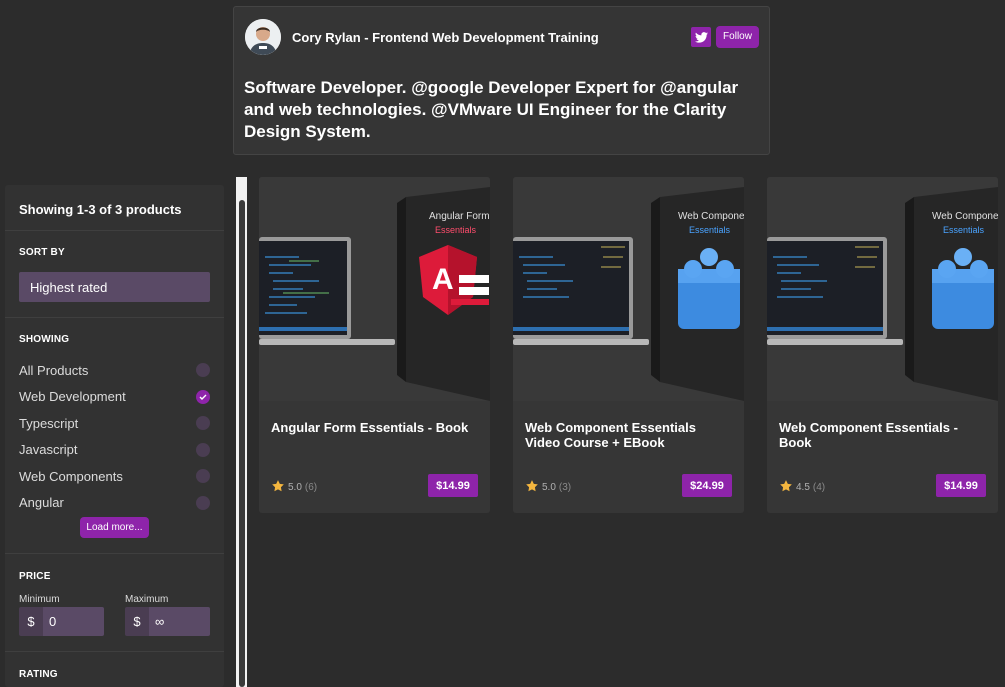  Describe the element at coordinates (44, 339) in the screenshot. I see `showing-title: SHOWING` at that location.